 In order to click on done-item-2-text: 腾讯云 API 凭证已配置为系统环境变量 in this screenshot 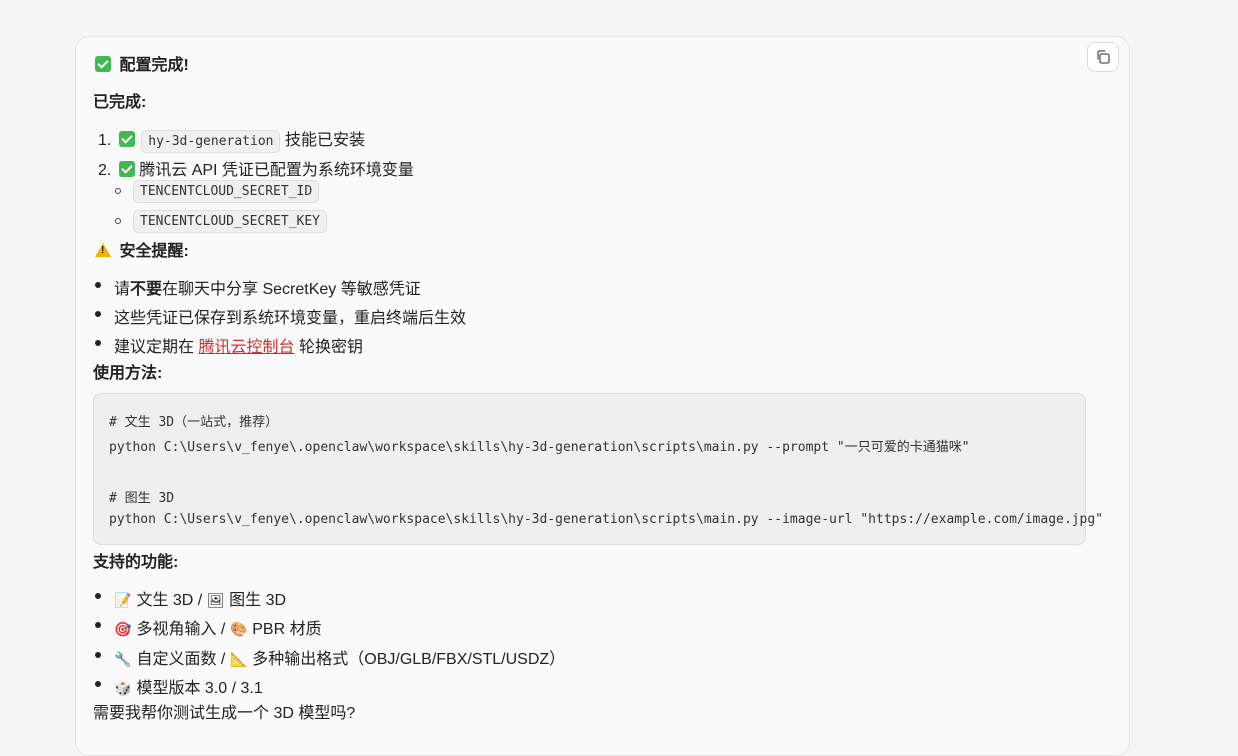, I will do `click(276, 170)`.